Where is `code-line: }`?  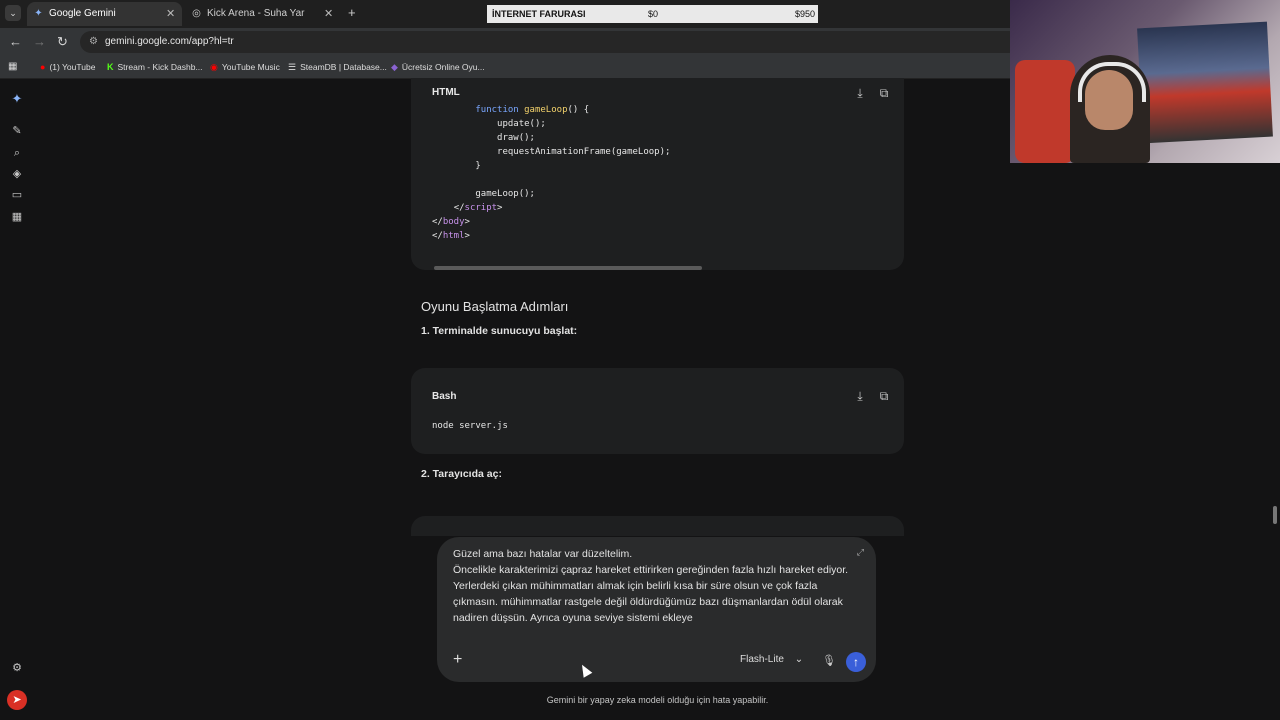
code-line: } is located at coordinates (551, 166).